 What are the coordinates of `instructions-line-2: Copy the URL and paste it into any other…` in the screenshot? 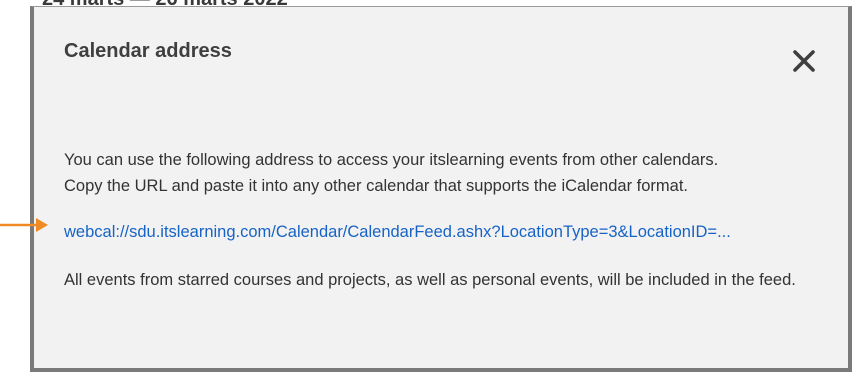 It's located at (376, 186).